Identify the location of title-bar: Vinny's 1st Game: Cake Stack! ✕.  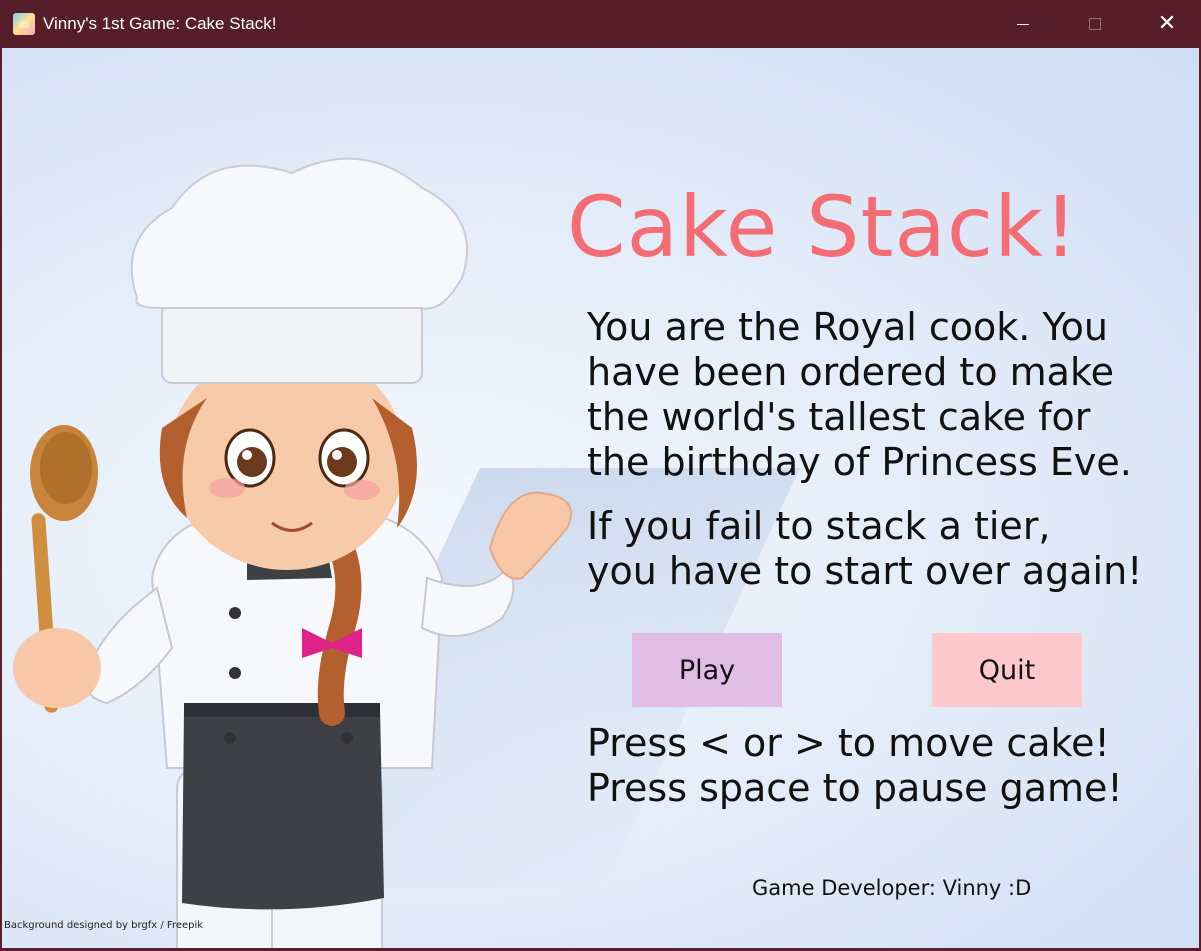
(600, 24).